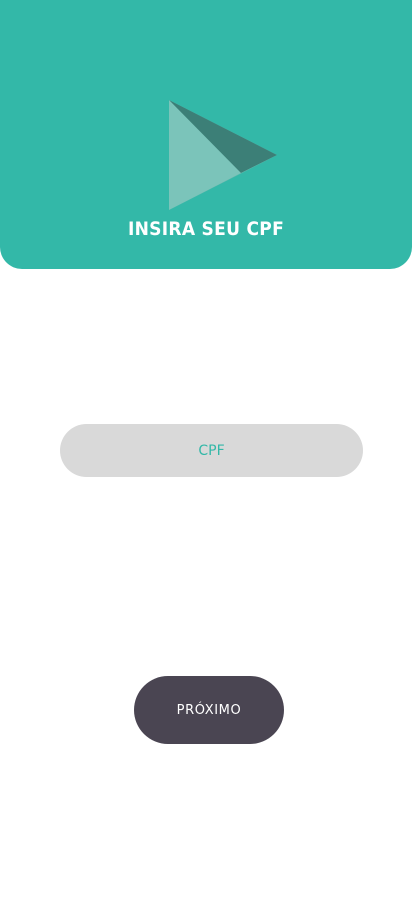 This screenshot has height=917, width=412. I want to click on page-title: INSIRA SEU CPF, so click(206, 229).